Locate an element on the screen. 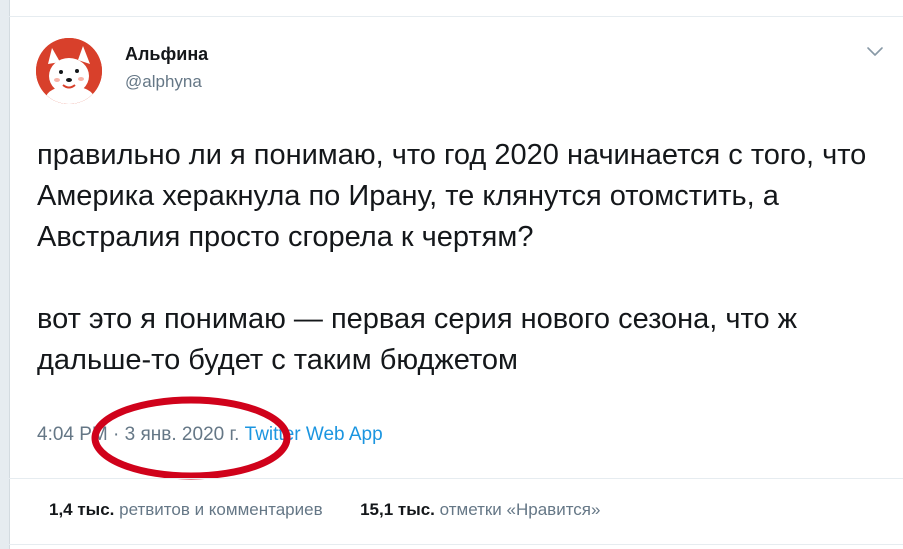 The image size is (903, 549). bottom-divider is located at coordinates (456, 544).